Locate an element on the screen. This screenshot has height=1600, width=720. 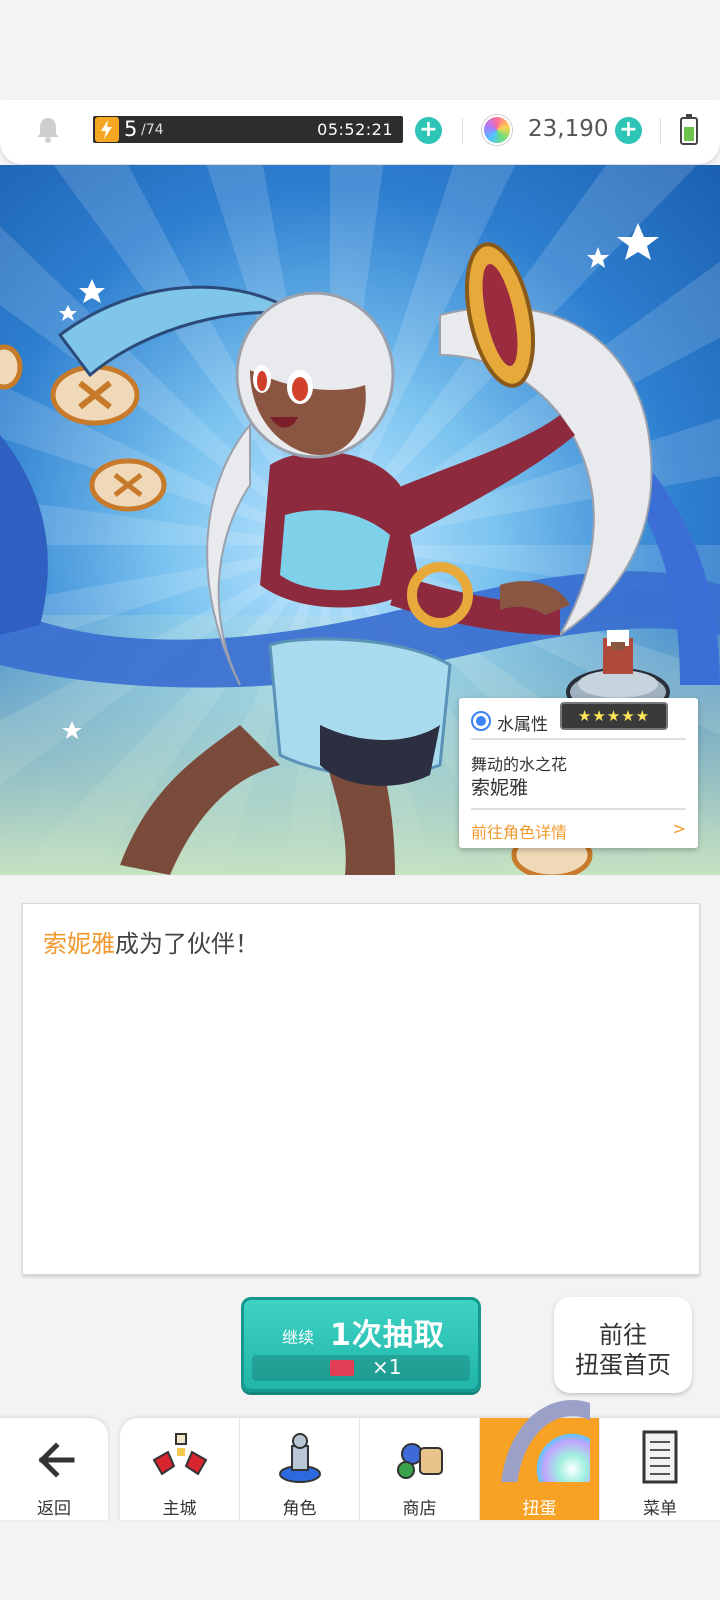
rarity-stars: ★★★★★ is located at coordinates (614, 716).